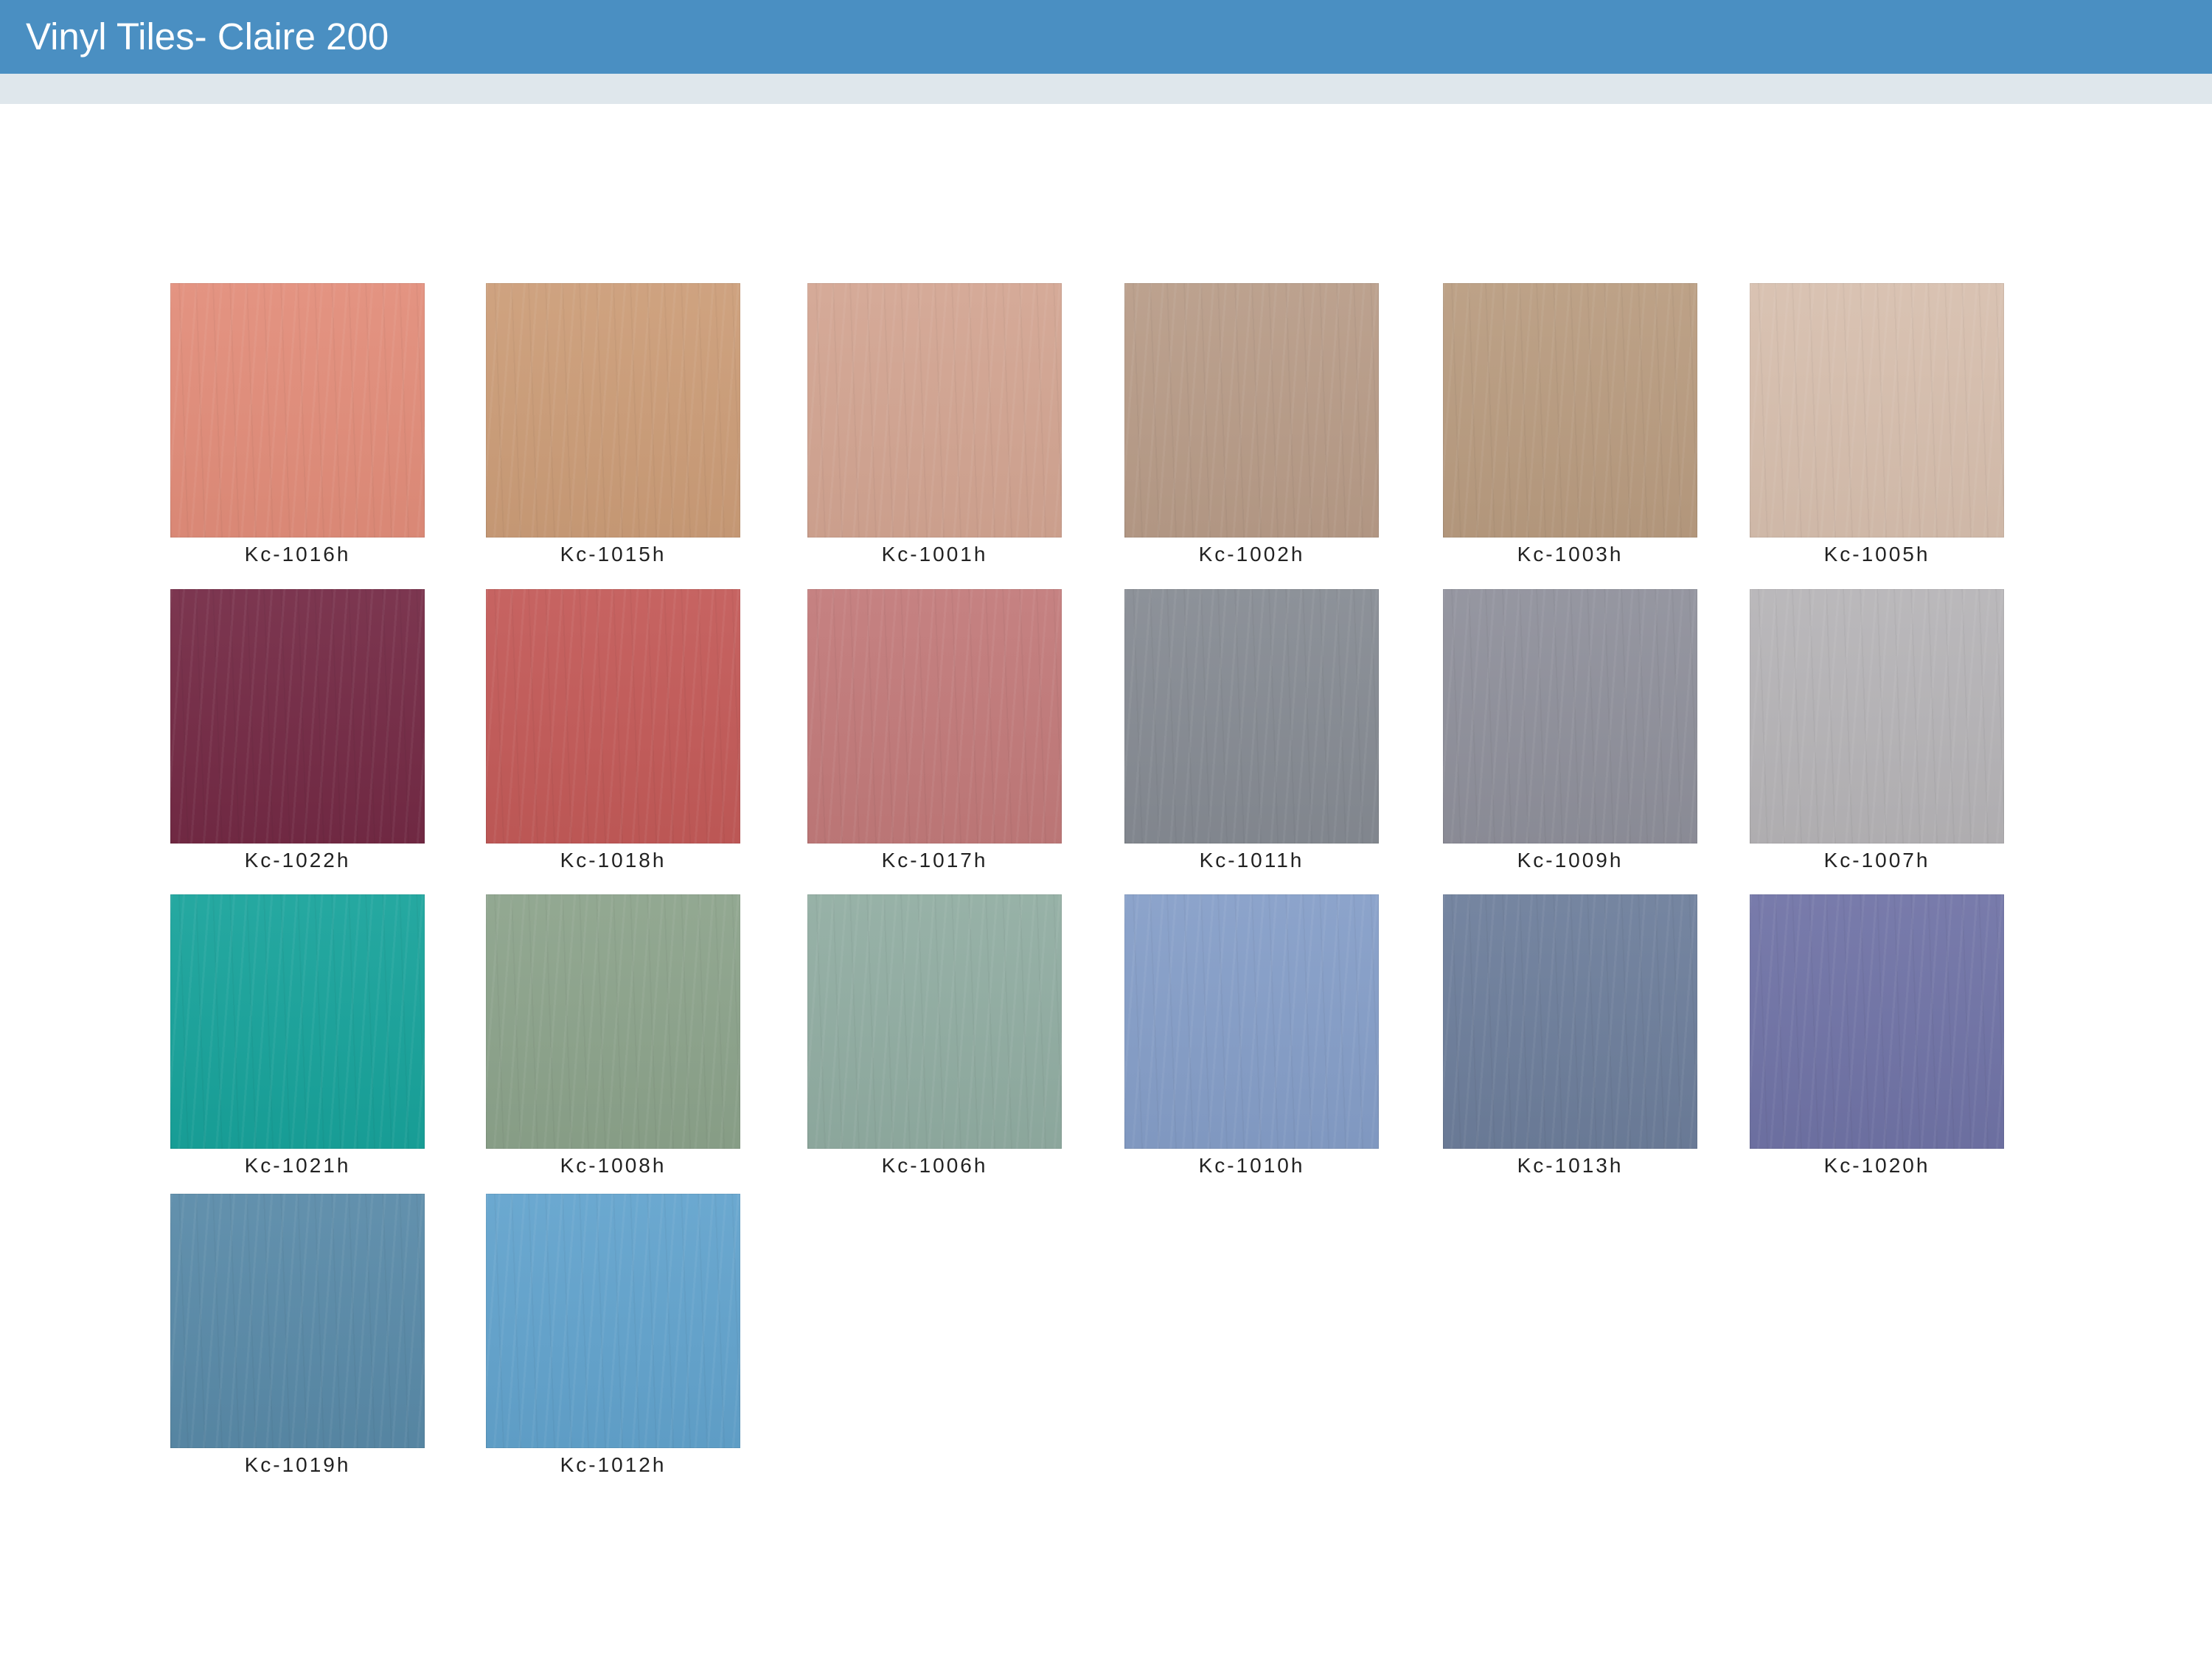 The width and height of the screenshot is (2212, 1659). I want to click on tile-code-label: Kc-1017h, so click(934, 860).